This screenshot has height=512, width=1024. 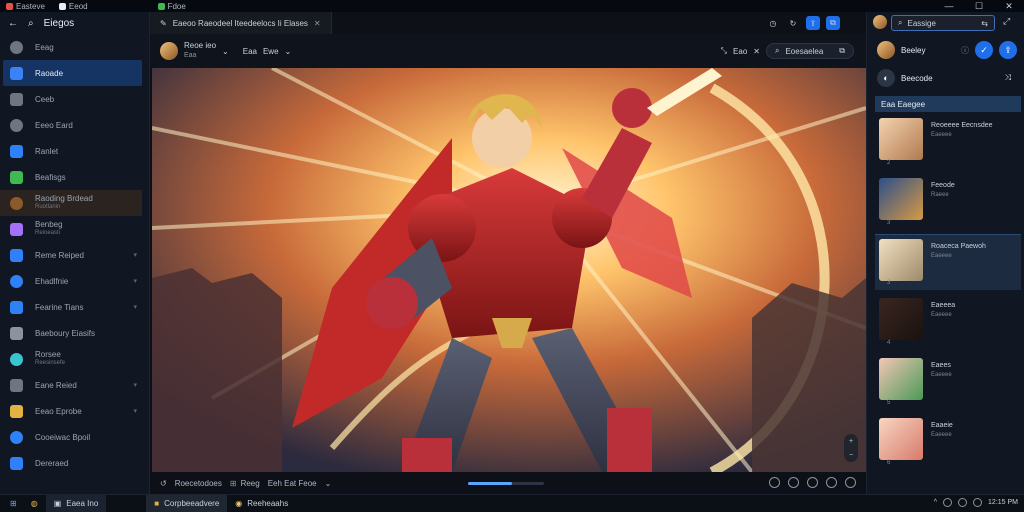 I want to click on thumbnail-title: Eaees, so click(x=941, y=365).